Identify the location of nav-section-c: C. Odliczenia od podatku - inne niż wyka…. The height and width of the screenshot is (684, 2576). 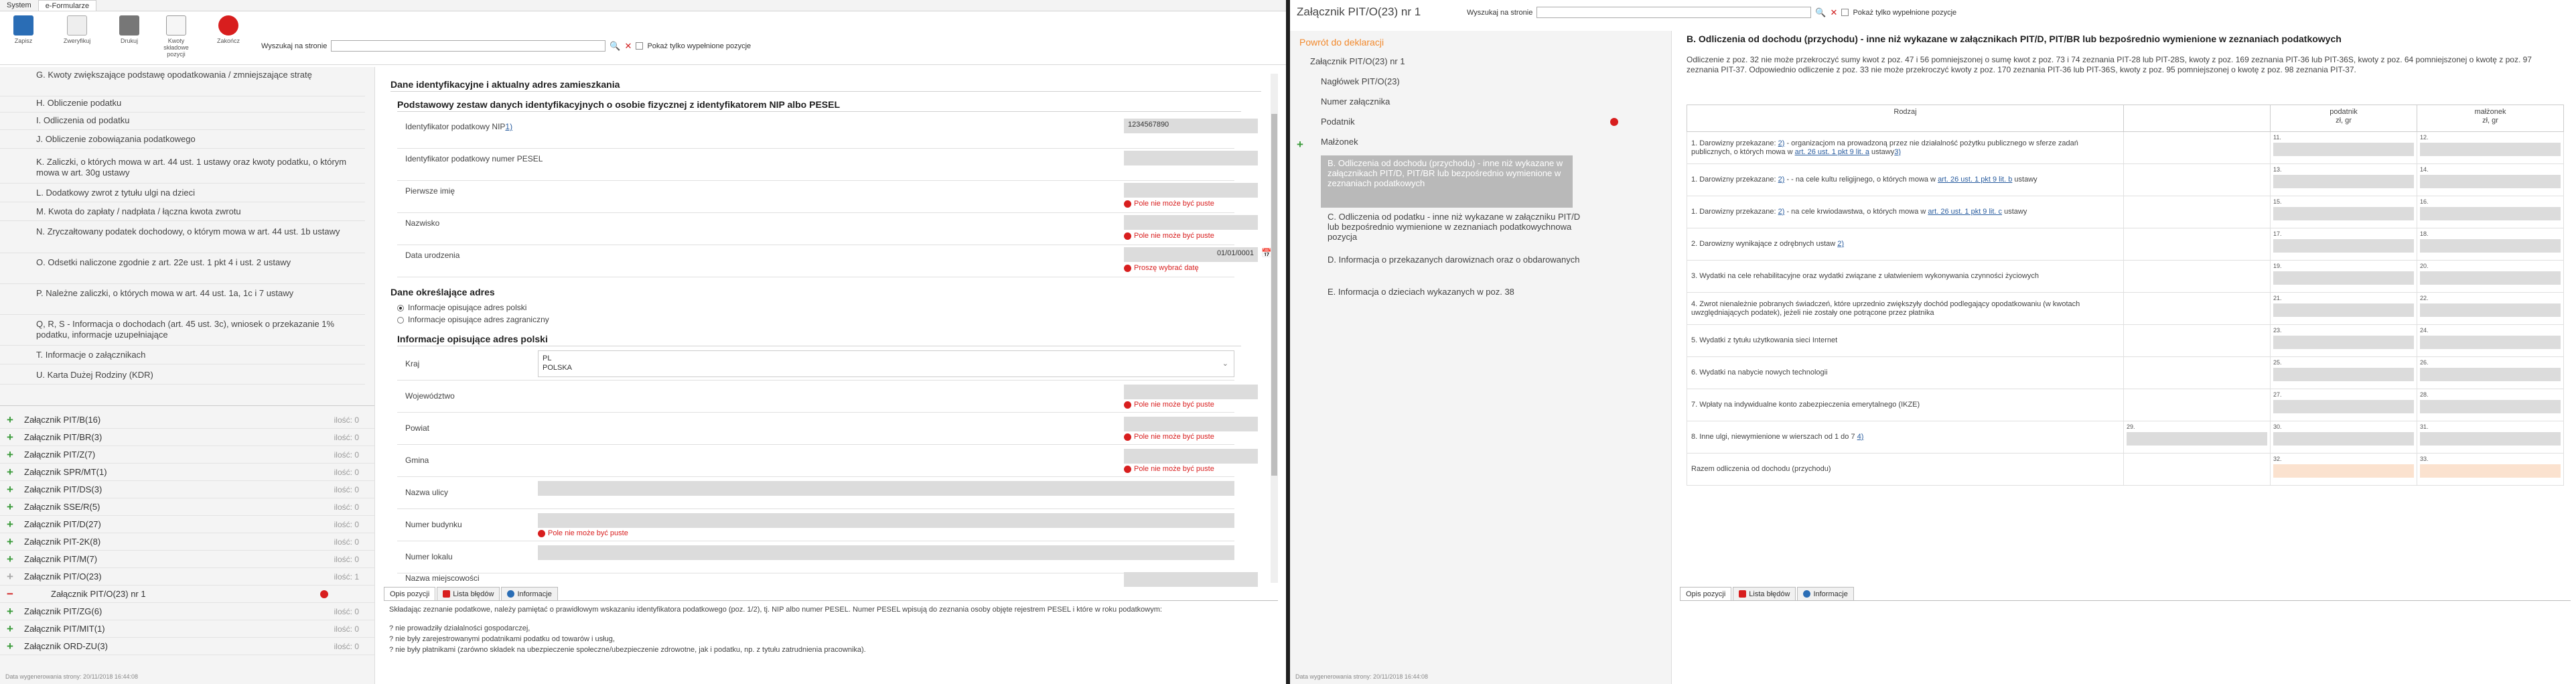
(1455, 227).